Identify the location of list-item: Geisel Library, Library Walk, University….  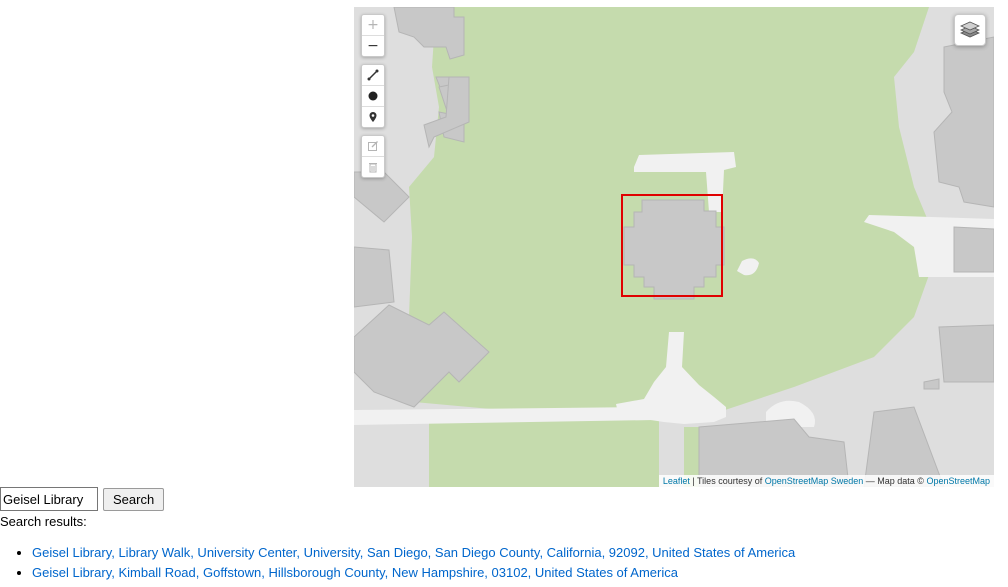
(413, 553).